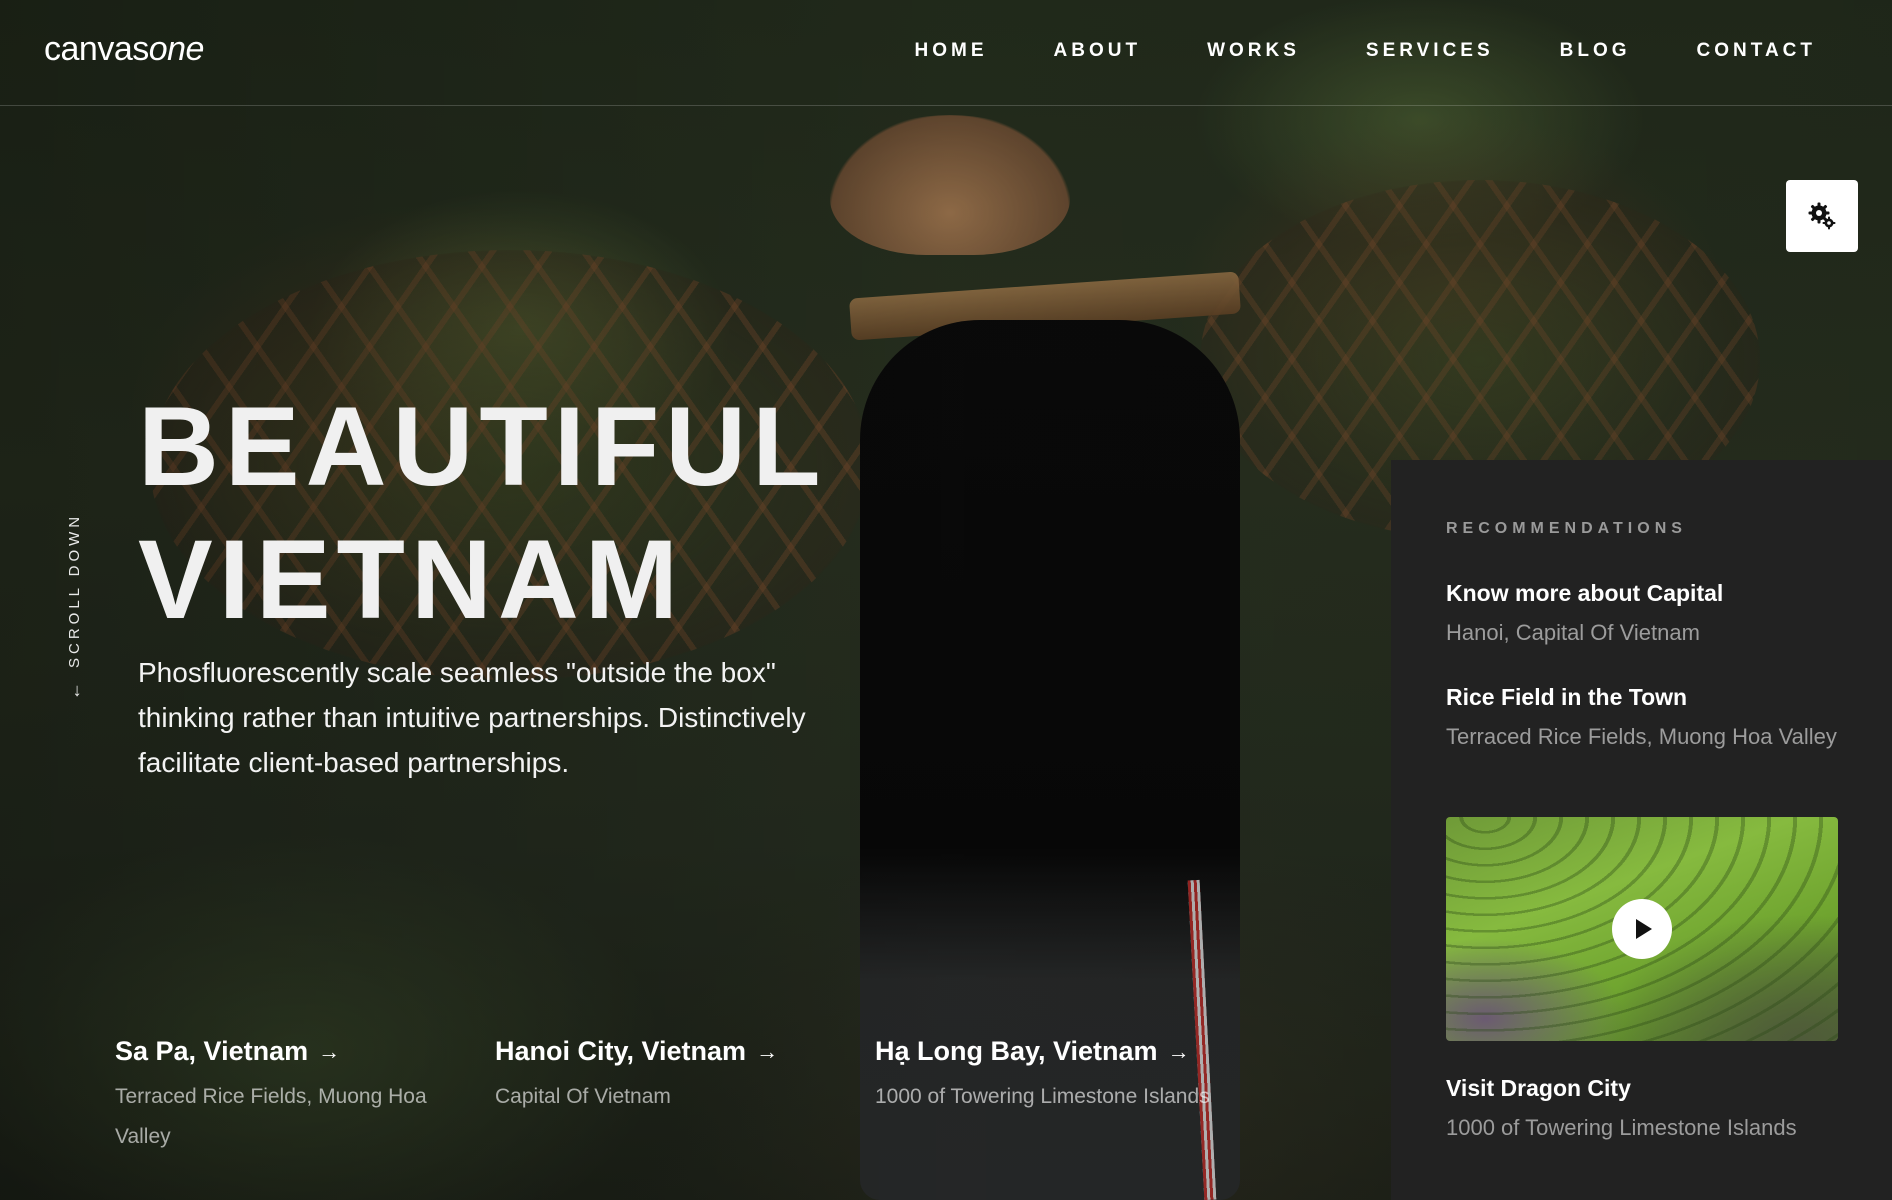 The image size is (1892, 1200). What do you see at coordinates (1621, 1127) in the screenshot?
I see `video-subtitle: 1000 of Towering Limestone Islands` at bounding box center [1621, 1127].